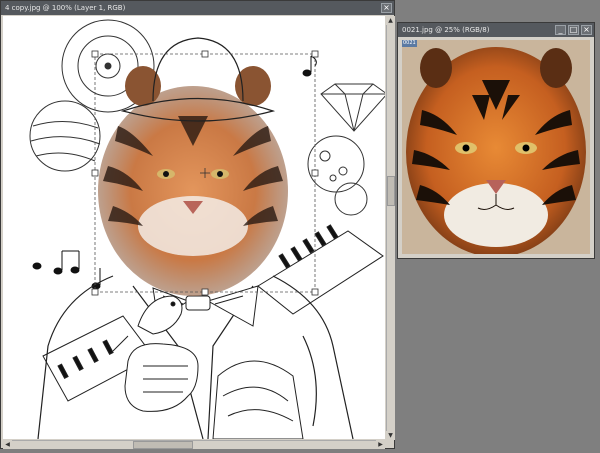 The height and width of the screenshot is (453, 600). I want to click on vertical-scrollbar: ▲ ▼, so click(390, 228).